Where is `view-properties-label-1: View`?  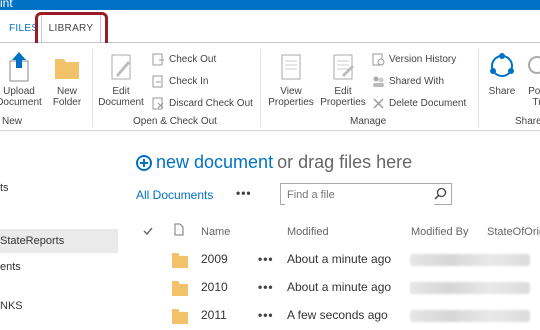 view-properties-label-1: View is located at coordinates (291, 91).